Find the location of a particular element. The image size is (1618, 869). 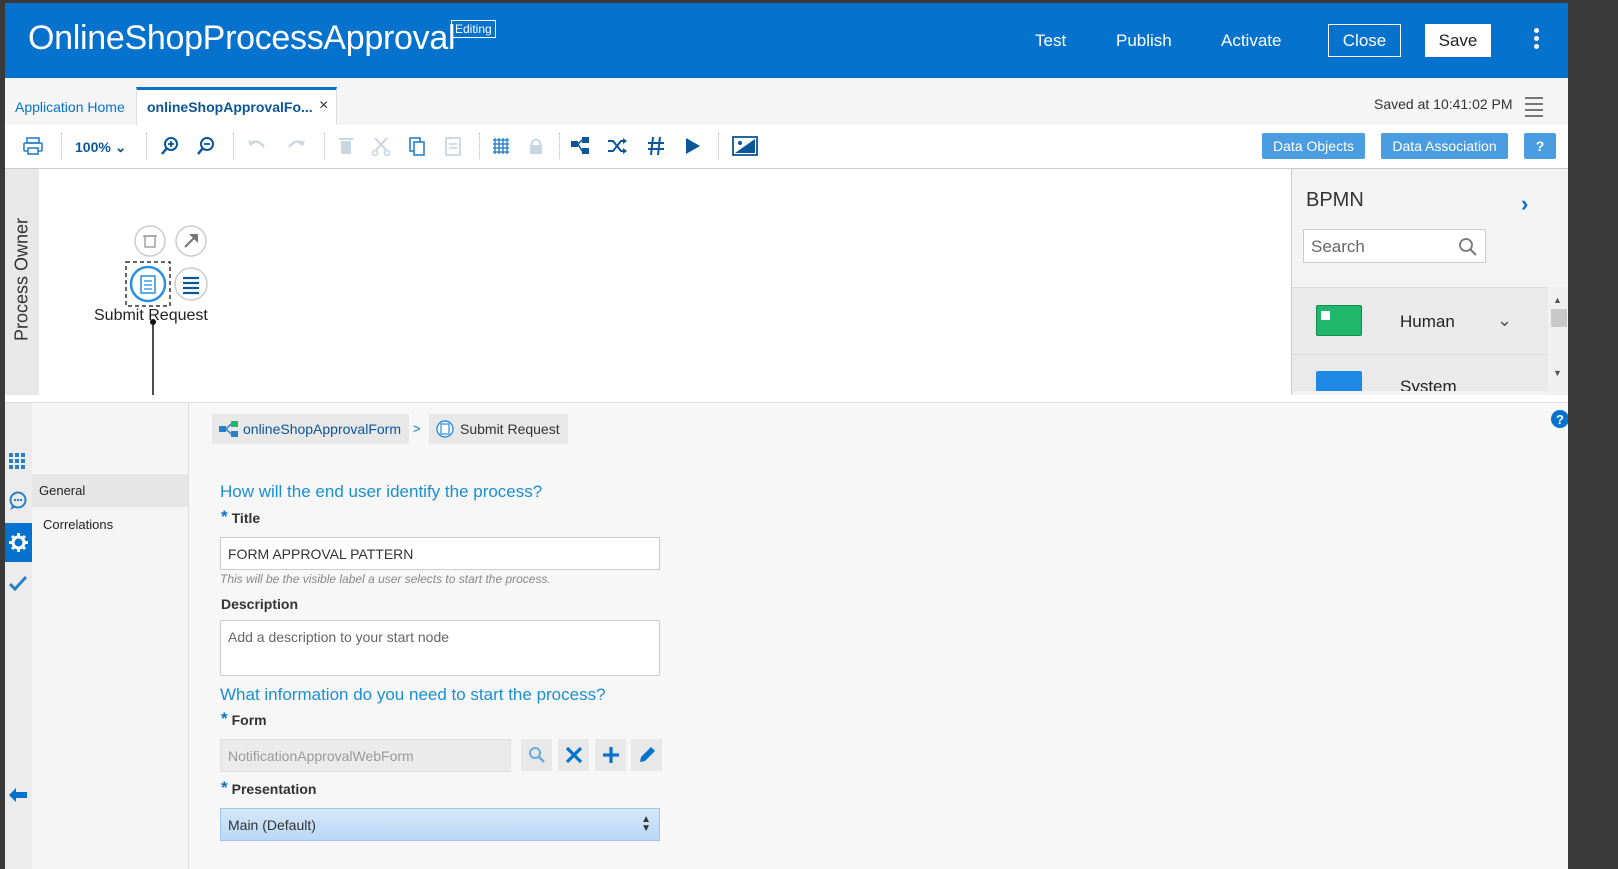

nav-item-general: General is located at coordinates (110, 490).